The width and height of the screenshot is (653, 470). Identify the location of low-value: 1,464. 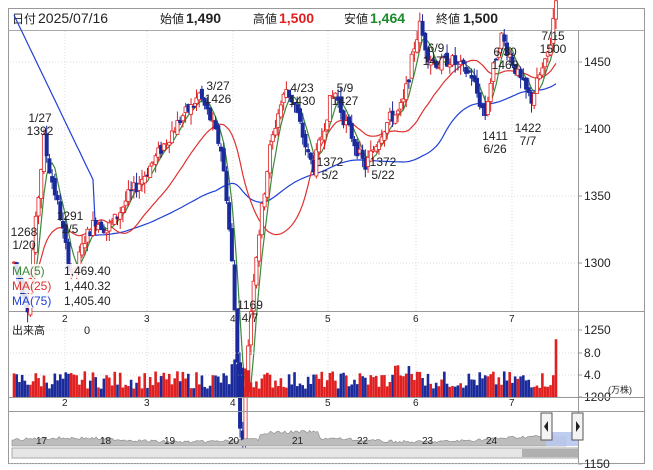
(387, 18).